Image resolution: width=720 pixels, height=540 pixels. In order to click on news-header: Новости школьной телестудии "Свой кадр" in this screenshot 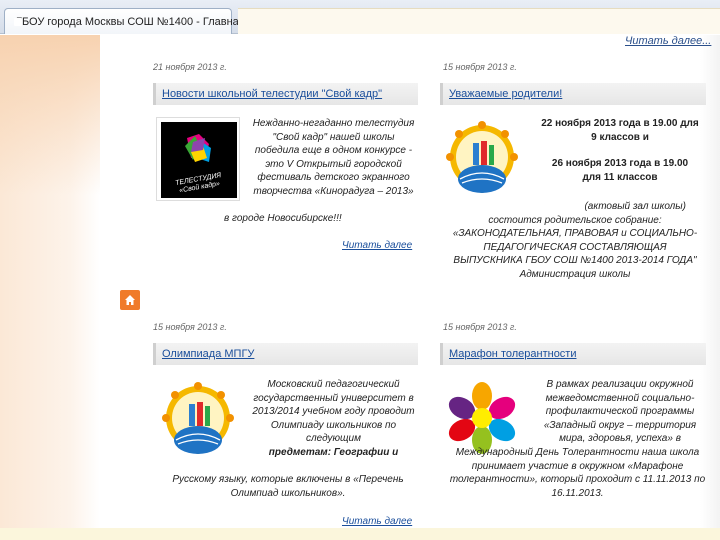, I will do `click(285, 94)`.